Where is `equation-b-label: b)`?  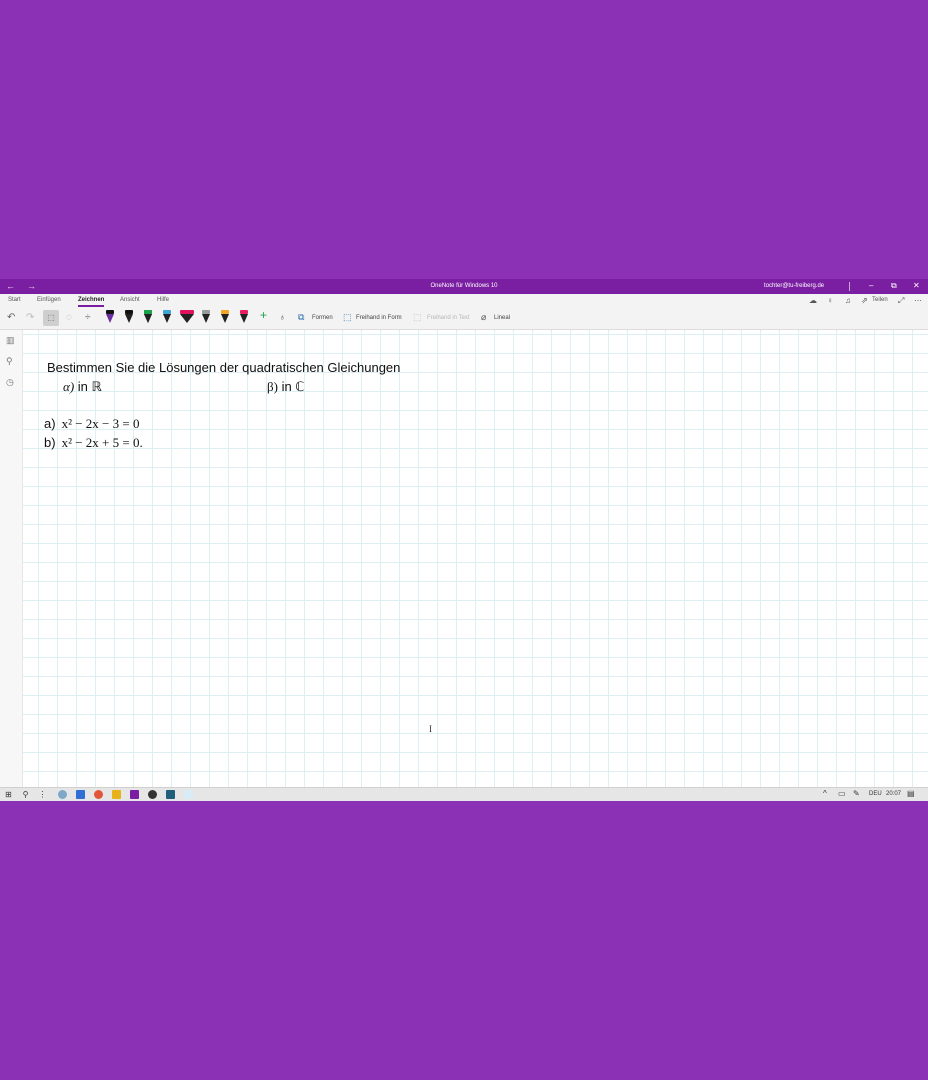
equation-b-label: b) is located at coordinates (50, 442).